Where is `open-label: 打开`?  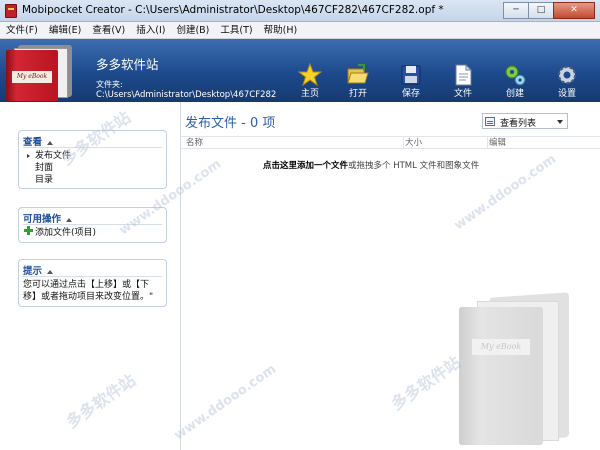 open-label: 打开 is located at coordinates (357, 94).